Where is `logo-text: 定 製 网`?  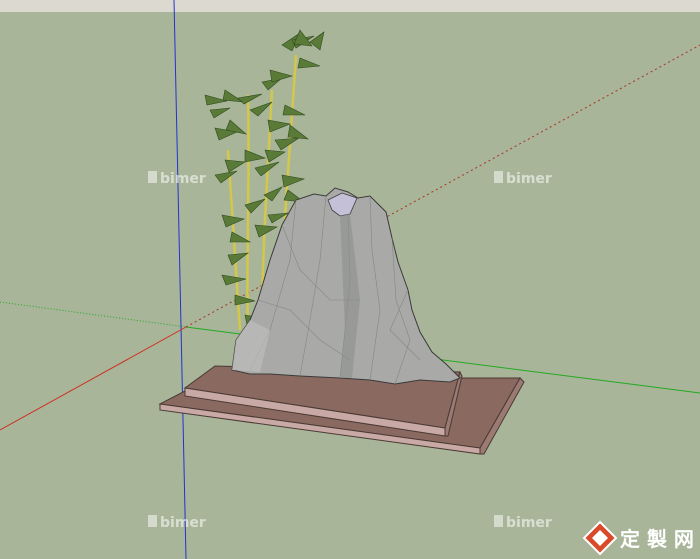 logo-text: 定 製 网 is located at coordinates (657, 539).